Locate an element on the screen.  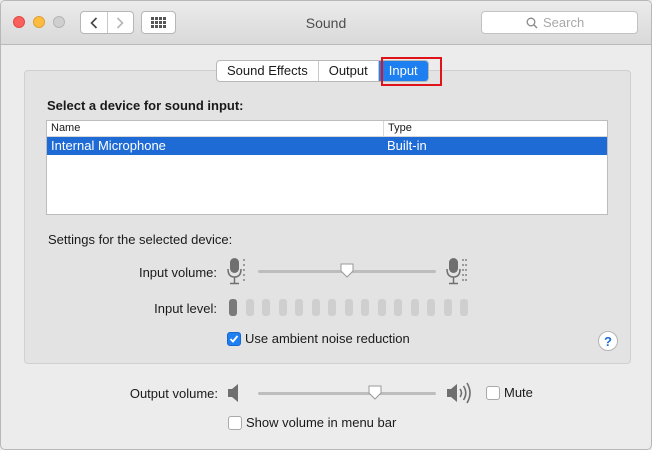
show-volume-menu-bar-checkbox: Show volume in menu bar is located at coordinates (312, 422).